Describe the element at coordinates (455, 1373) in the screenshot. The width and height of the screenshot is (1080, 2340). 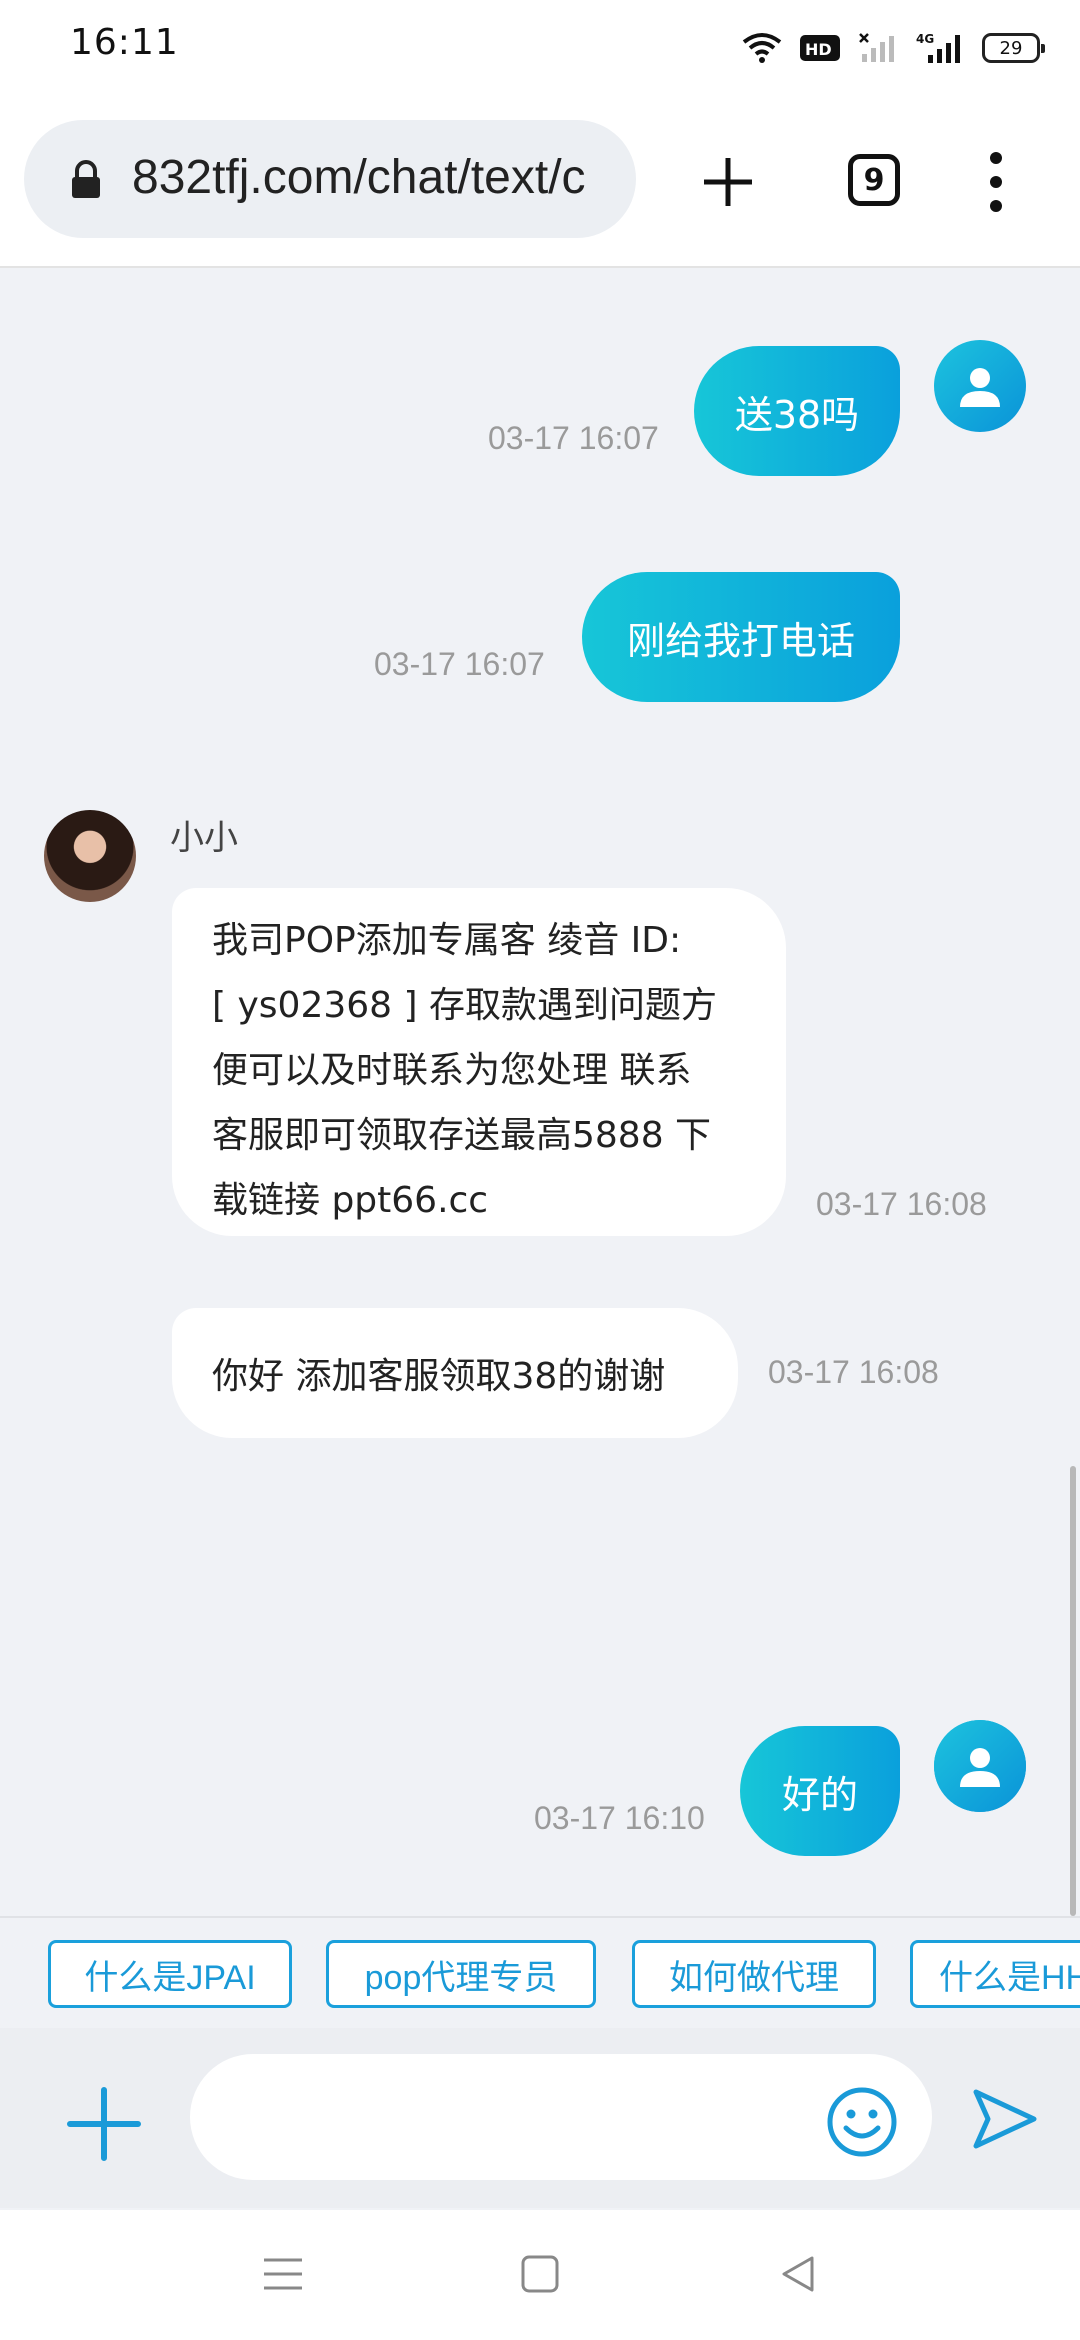
I see `message-bubble-incoming: 你好 添加客服领取38的谢谢` at that location.